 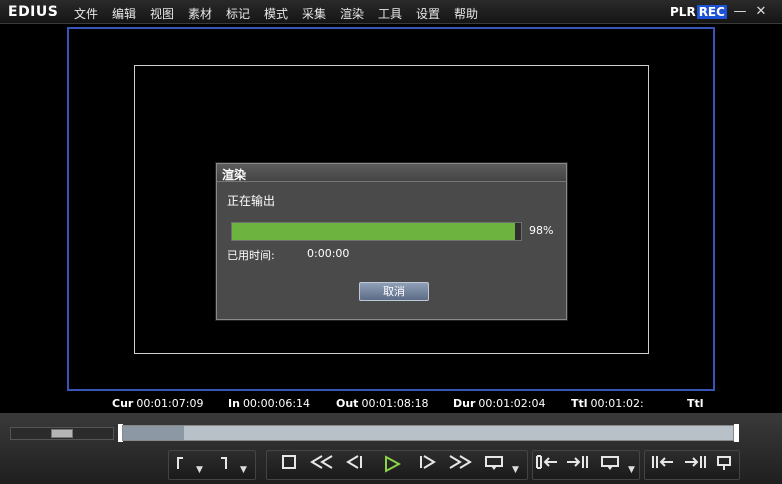 What do you see at coordinates (428, 433) in the screenshot?
I see `position-bar` at bounding box center [428, 433].